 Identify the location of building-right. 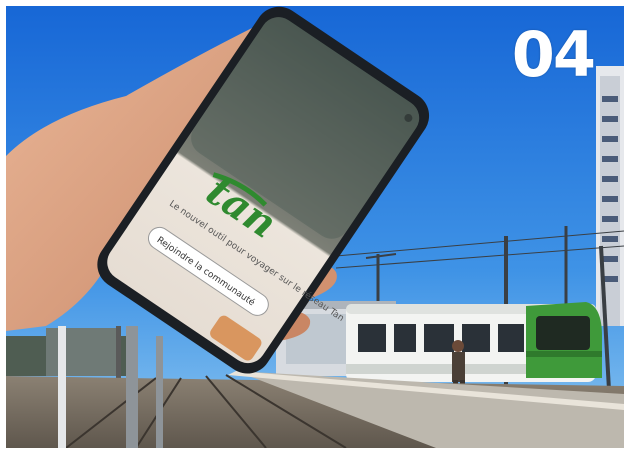
(610, 196).